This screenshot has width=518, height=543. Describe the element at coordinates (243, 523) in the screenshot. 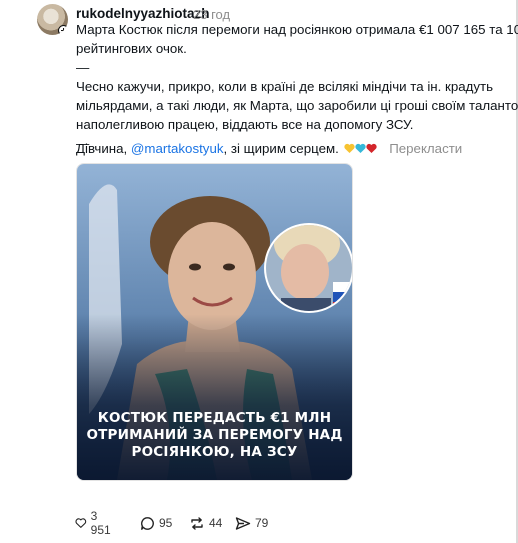

I see `share-icon` at that location.